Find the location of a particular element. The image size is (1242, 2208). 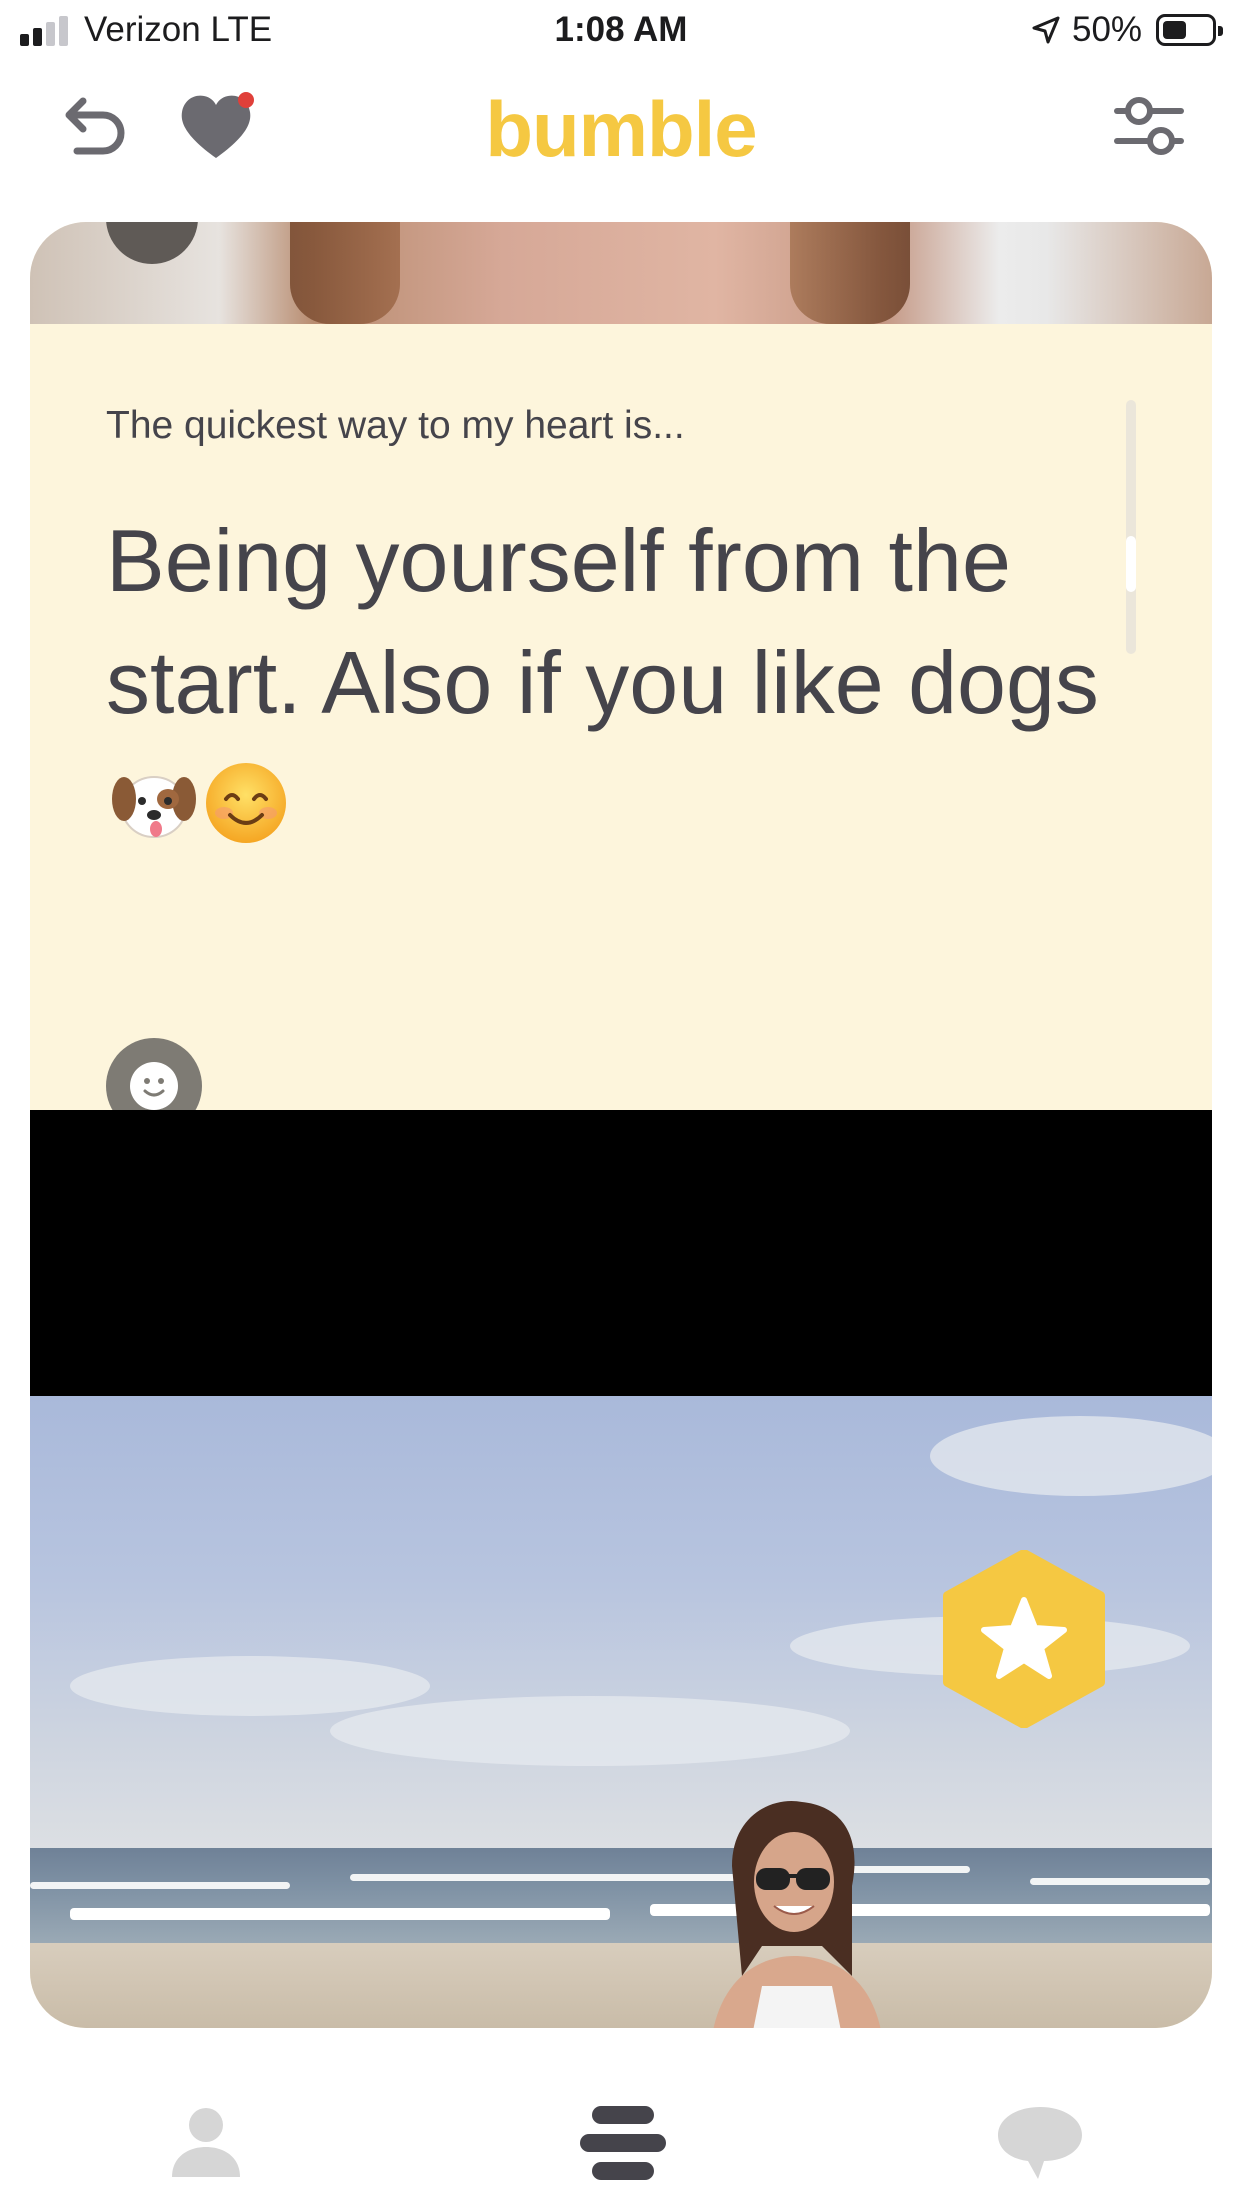

app-header: bumble is located at coordinates (621, 141).